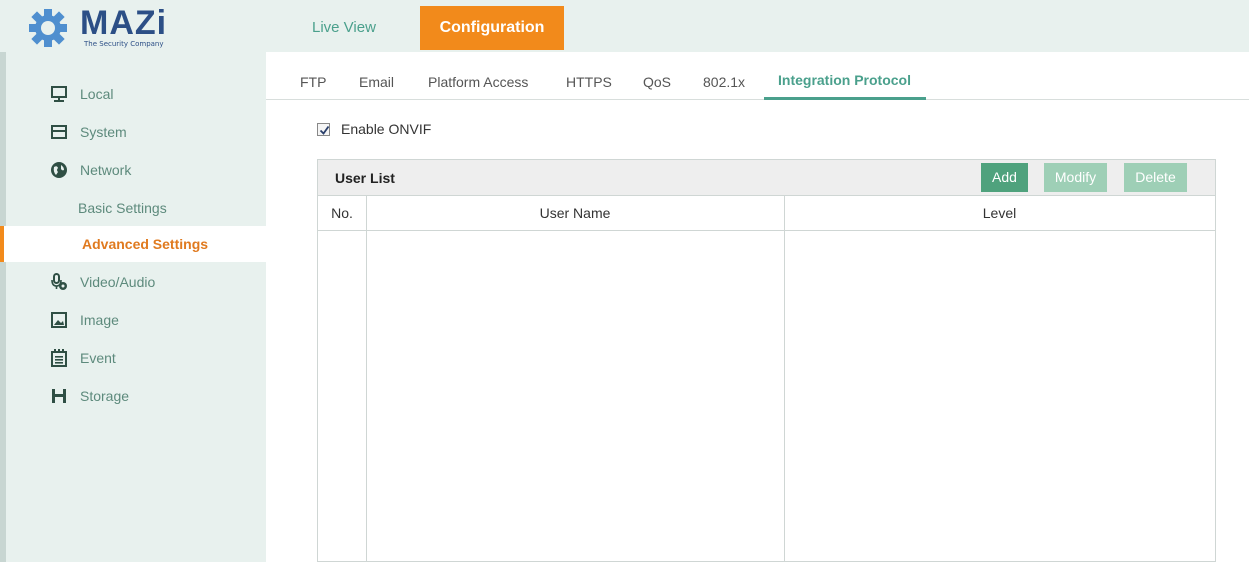  I want to click on tab-ftp: FTP, so click(313, 82).